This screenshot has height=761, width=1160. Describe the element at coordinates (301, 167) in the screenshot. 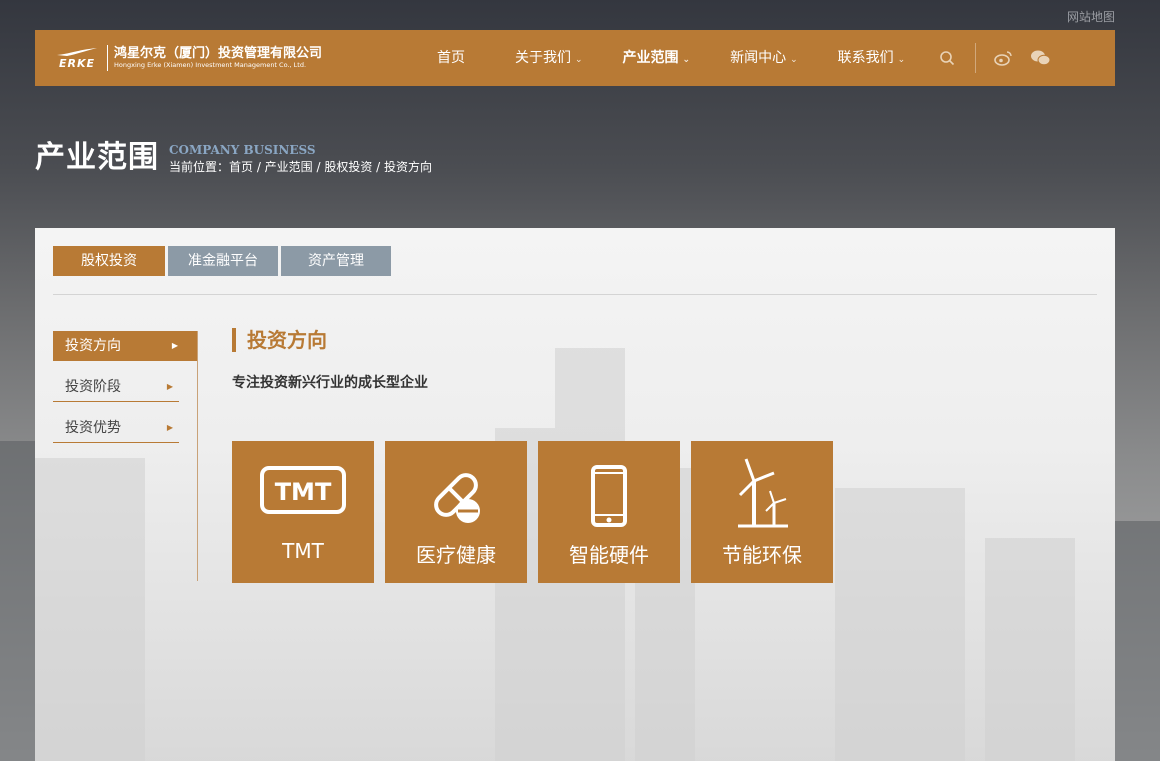

I see `breadcrumb: 当前位置：首页 / 产业范围 / 股权投资 / 投资方向` at that location.